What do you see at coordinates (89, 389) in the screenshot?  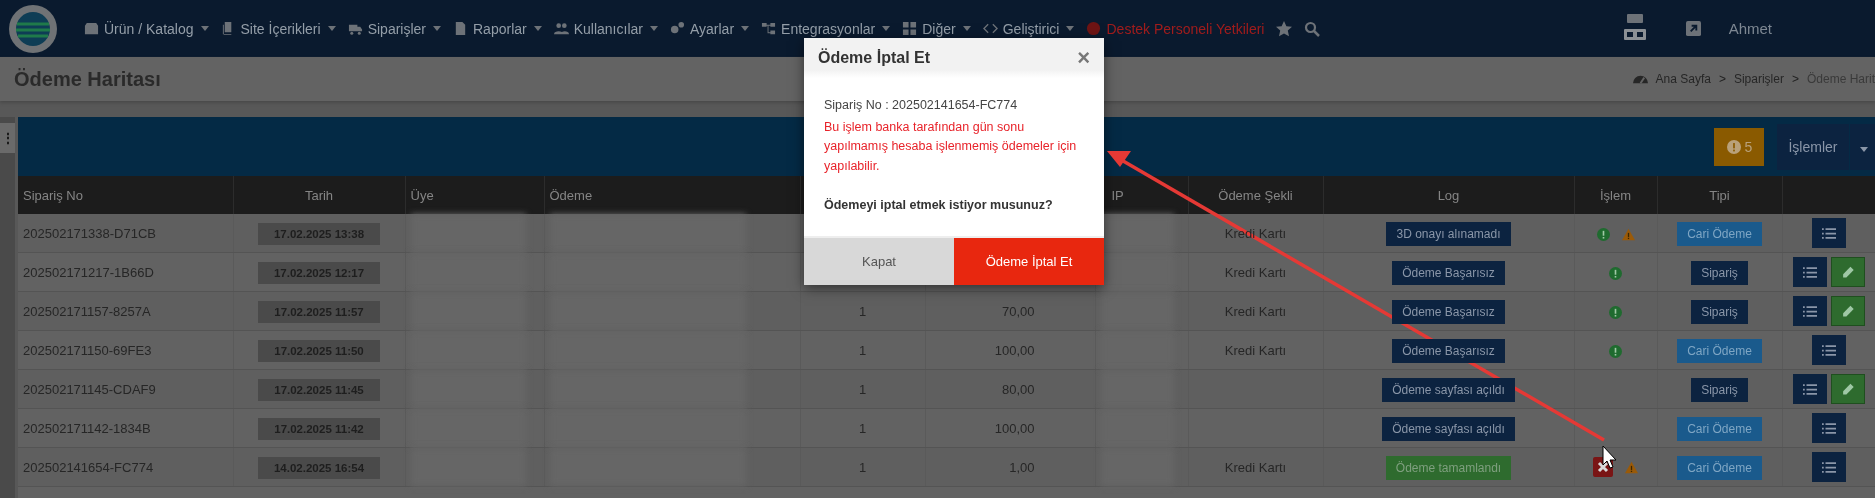 I see `table-cell: 202502171145-CDAF9` at bounding box center [89, 389].